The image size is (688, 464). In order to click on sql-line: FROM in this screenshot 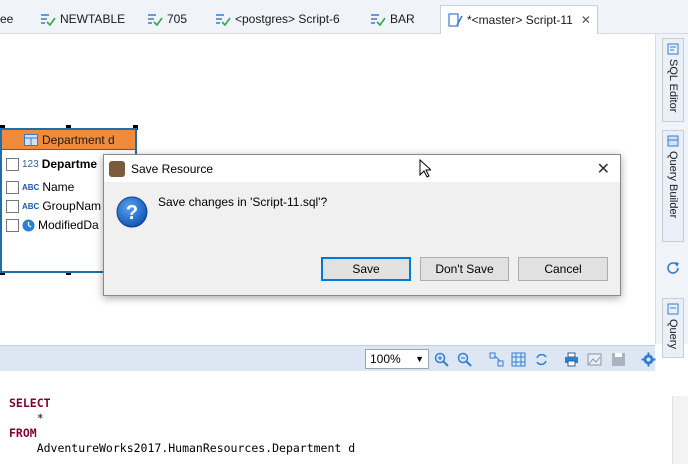, I will do `click(23, 433)`.